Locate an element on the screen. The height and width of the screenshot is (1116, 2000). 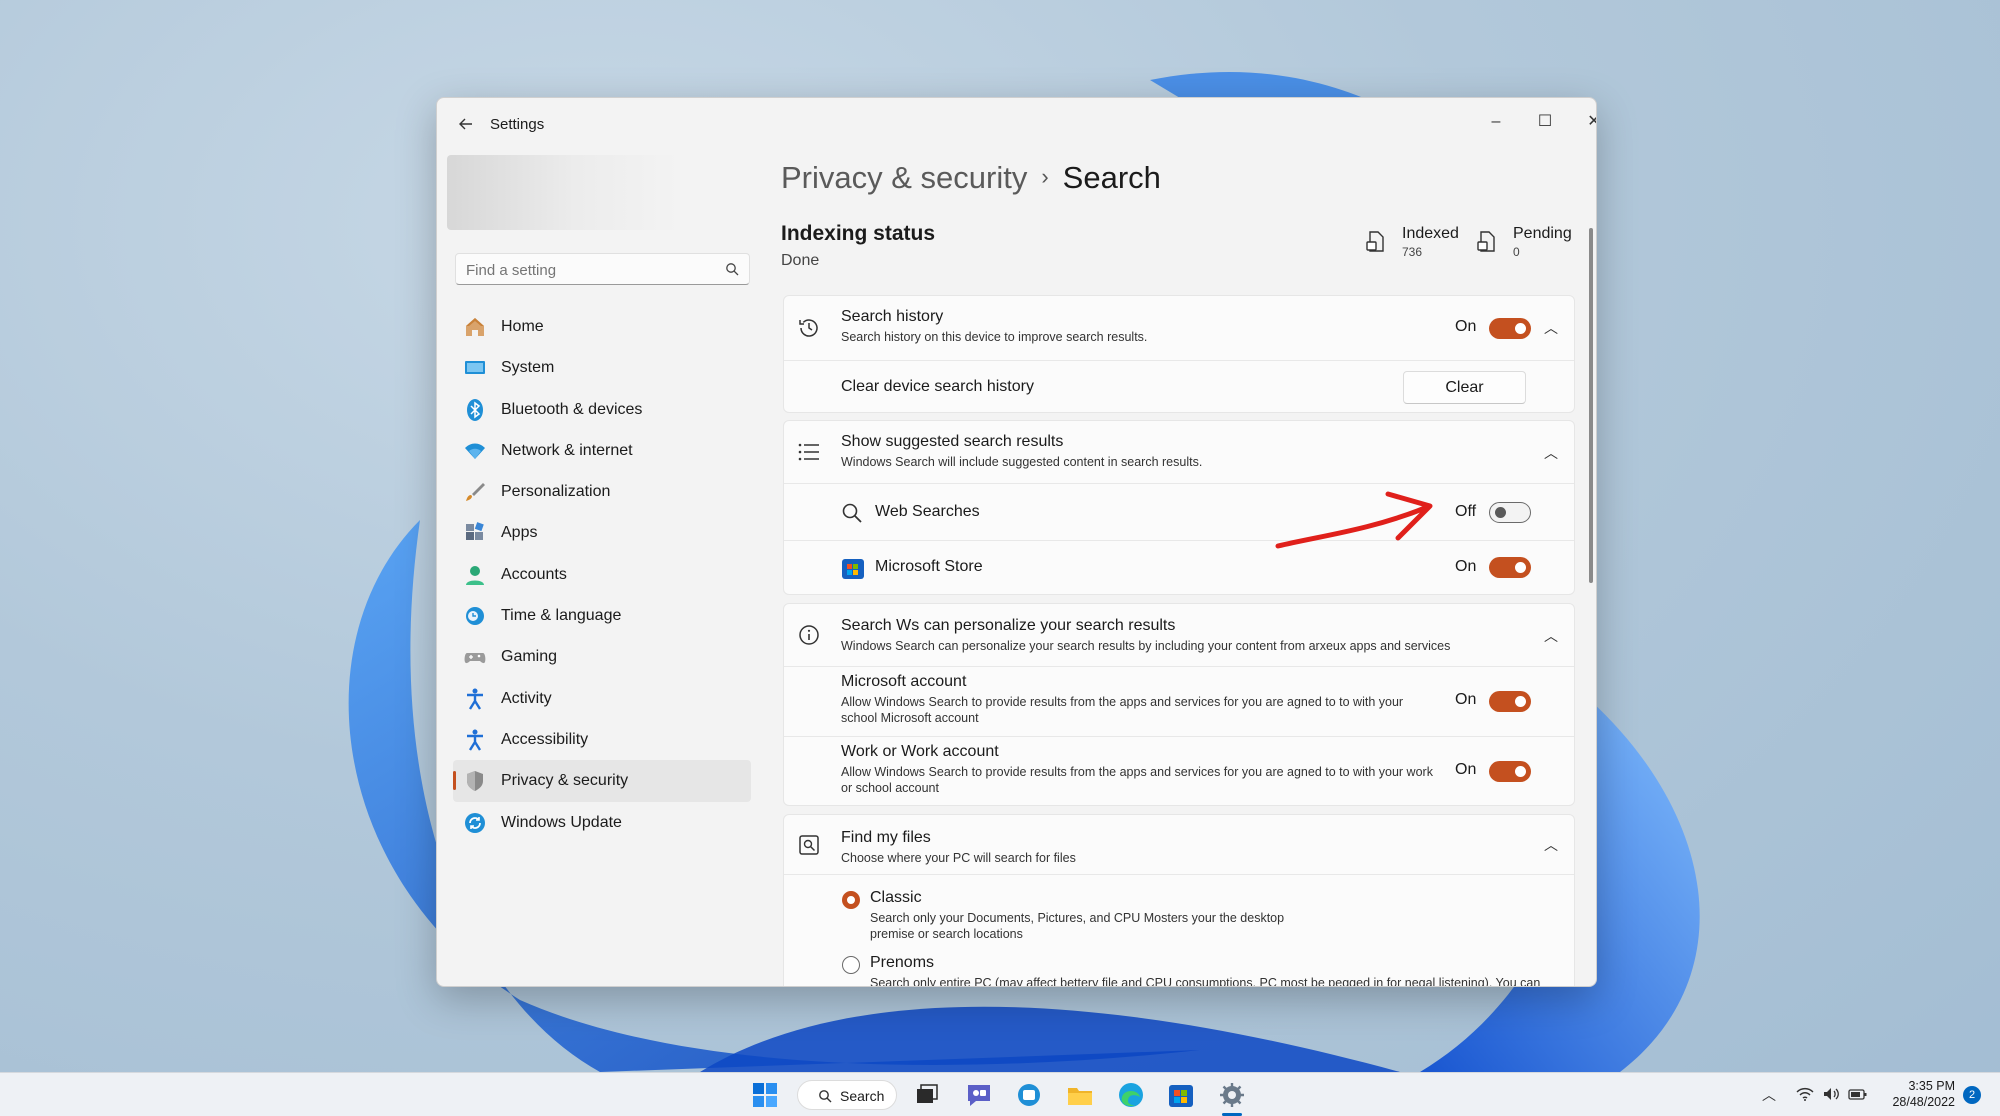
sidebar-item-personalization: Personalization is located at coordinates (602, 491).